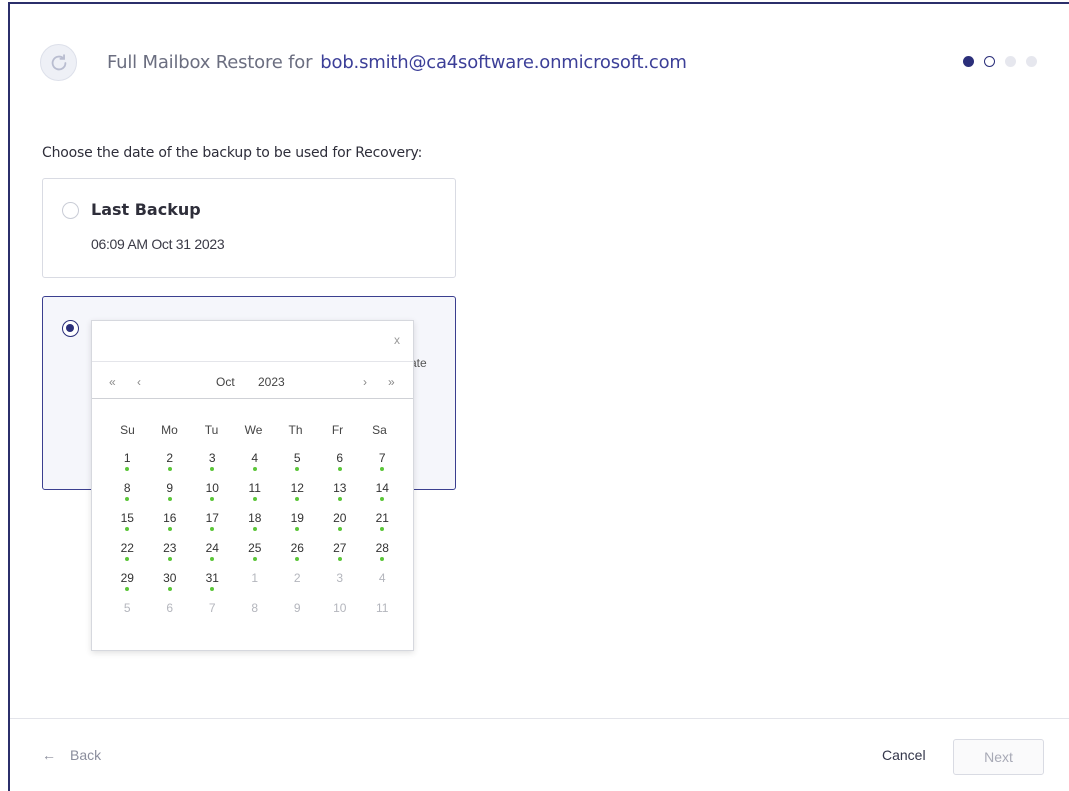 The width and height of the screenshot is (1069, 791). Describe the element at coordinates (212, 556) in the screenshot. I see `calendar-day: 24` at that location.